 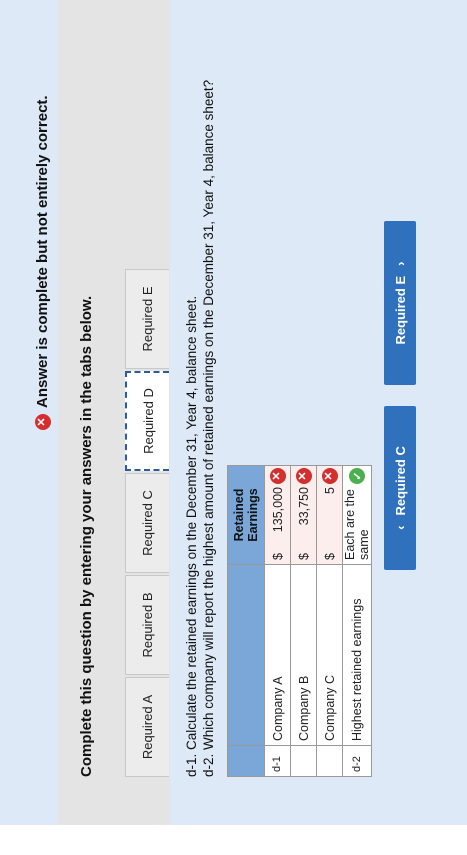 I want to click on tab-required-e: Required E, so click(x=147, y=319).